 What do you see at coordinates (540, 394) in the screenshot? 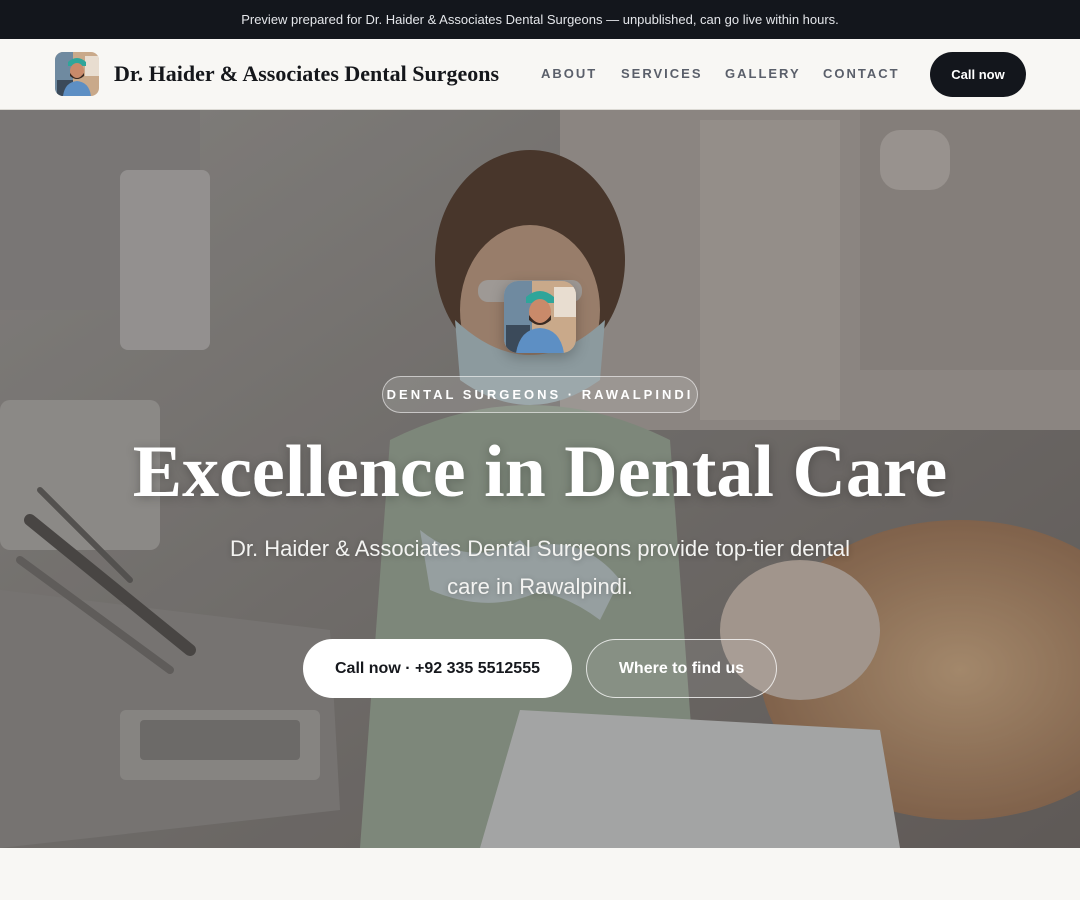
I see `location-badge: DENTAL SURGEONS · RAWALPINDI` at bounding box center [540, 394].